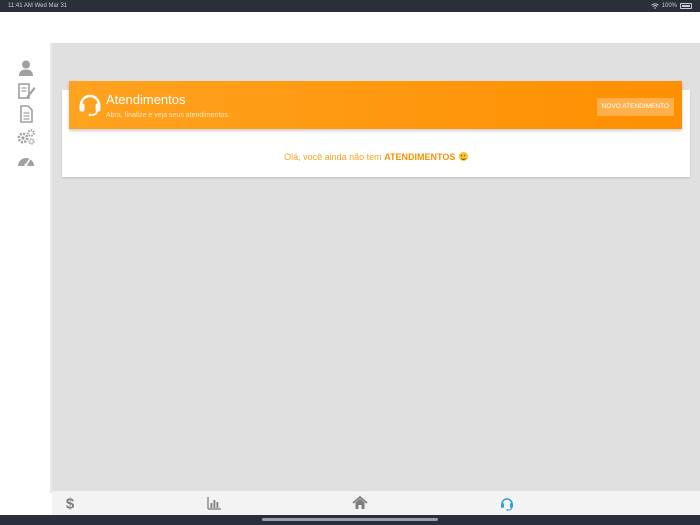 This screenshot has height=525, width=700. Describe the element at coordinates (463, 156) in the screenshot. I see `smiley-emoji-icon` at that location.